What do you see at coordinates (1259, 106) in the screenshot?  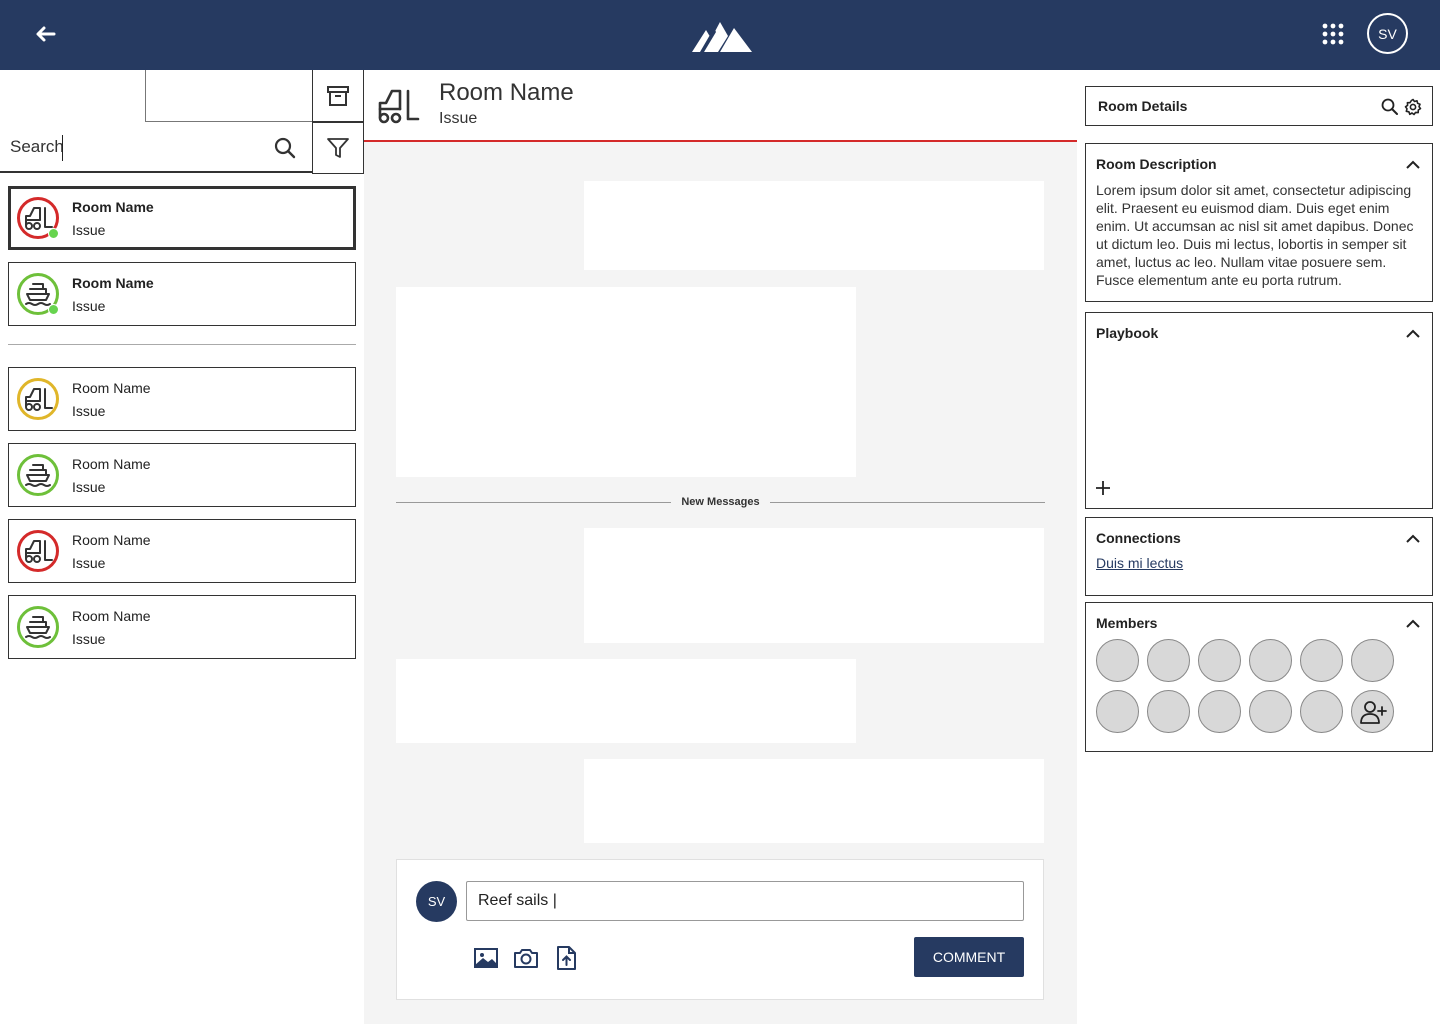 I see `room-details-bar: Room Details` at bounding box center [1259, 106].